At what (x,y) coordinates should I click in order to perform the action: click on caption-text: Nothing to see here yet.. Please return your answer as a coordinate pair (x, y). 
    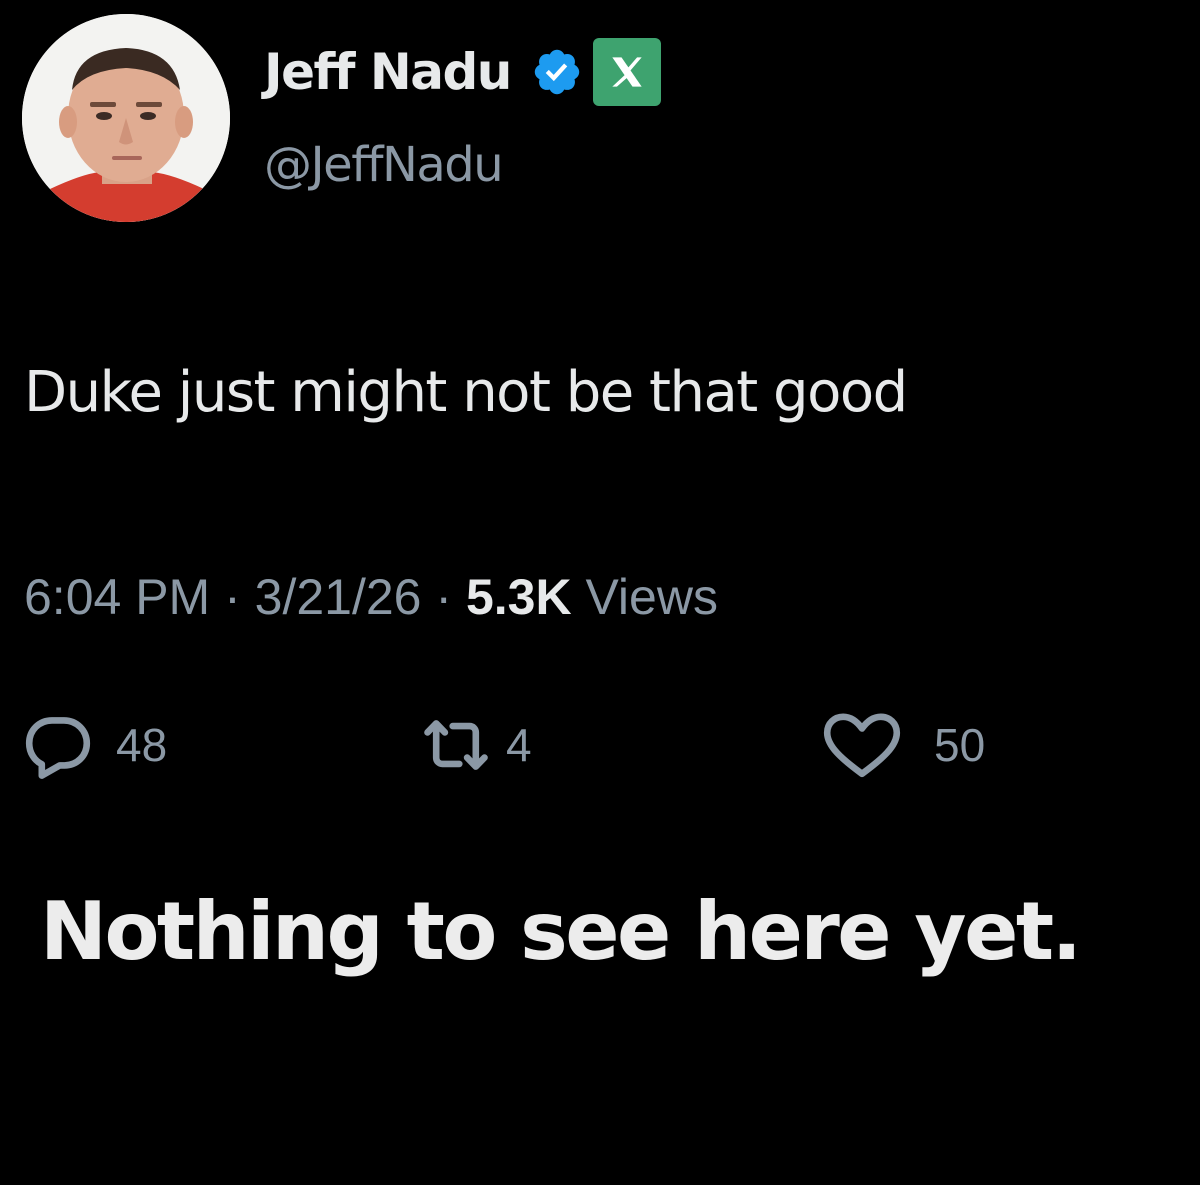
    Looking at the image, I should click on (561, 931).